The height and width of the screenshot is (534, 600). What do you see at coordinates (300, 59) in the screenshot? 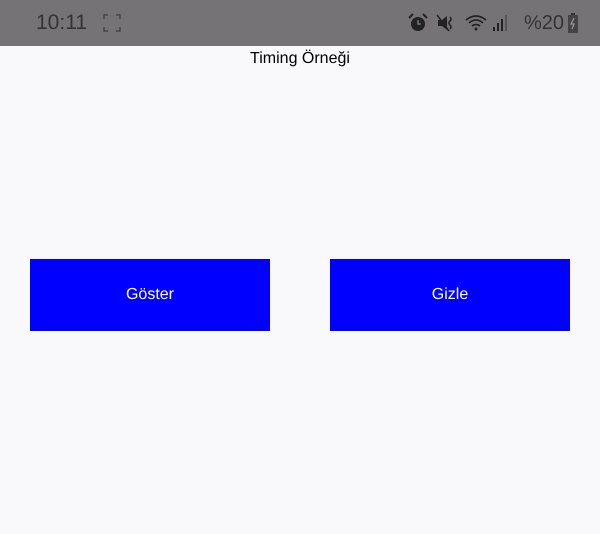
I see `page-title: Timing Örneği` at bounding box center [300, 59].